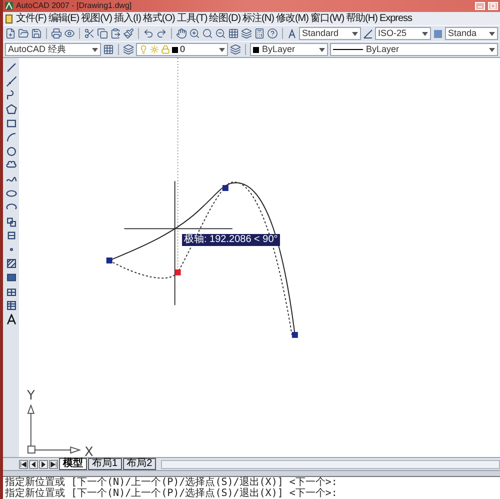 Image resolution: width=500 pixels, height=499 pixels. I want to click on lock-icon, so click(165, 49).